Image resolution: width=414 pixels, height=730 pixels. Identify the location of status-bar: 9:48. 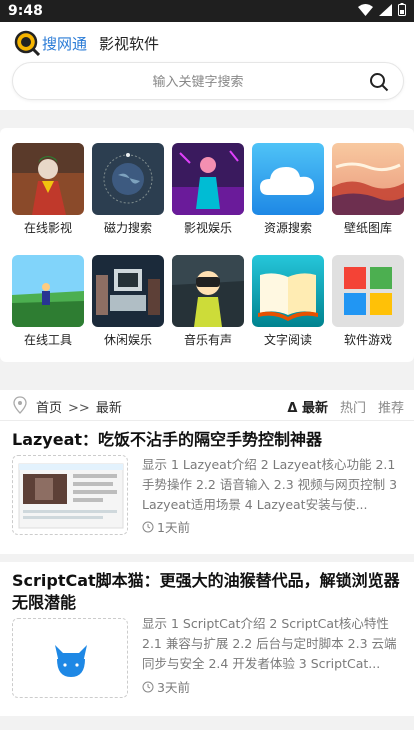
(207, 11).